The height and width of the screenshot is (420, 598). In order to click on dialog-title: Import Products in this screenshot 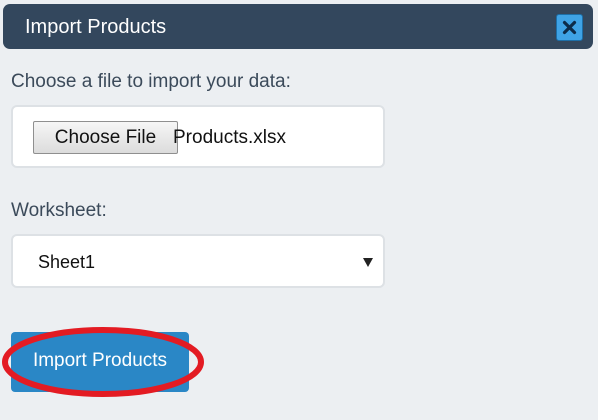, I will do `click(96, 27)`.